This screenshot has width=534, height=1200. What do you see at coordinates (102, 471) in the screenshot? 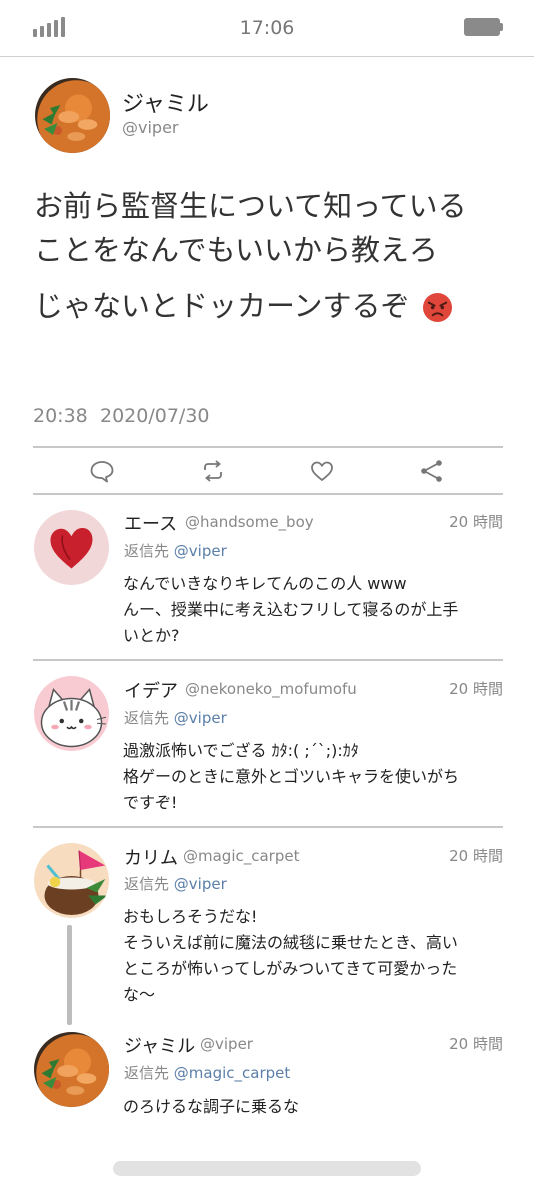
I see `reply-icon` at bounding box center [102, 471].